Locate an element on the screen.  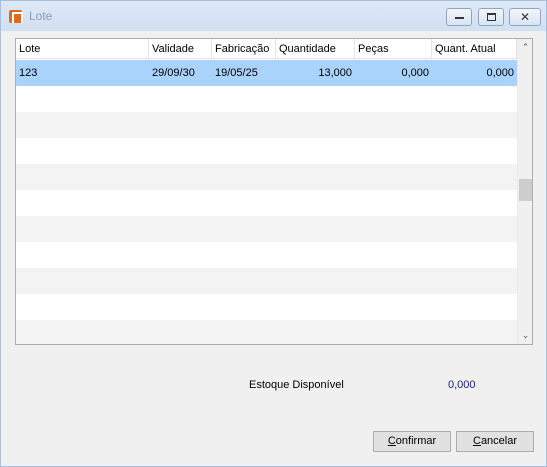
column-header-validade: Validade is located at coordinates (180, 49).